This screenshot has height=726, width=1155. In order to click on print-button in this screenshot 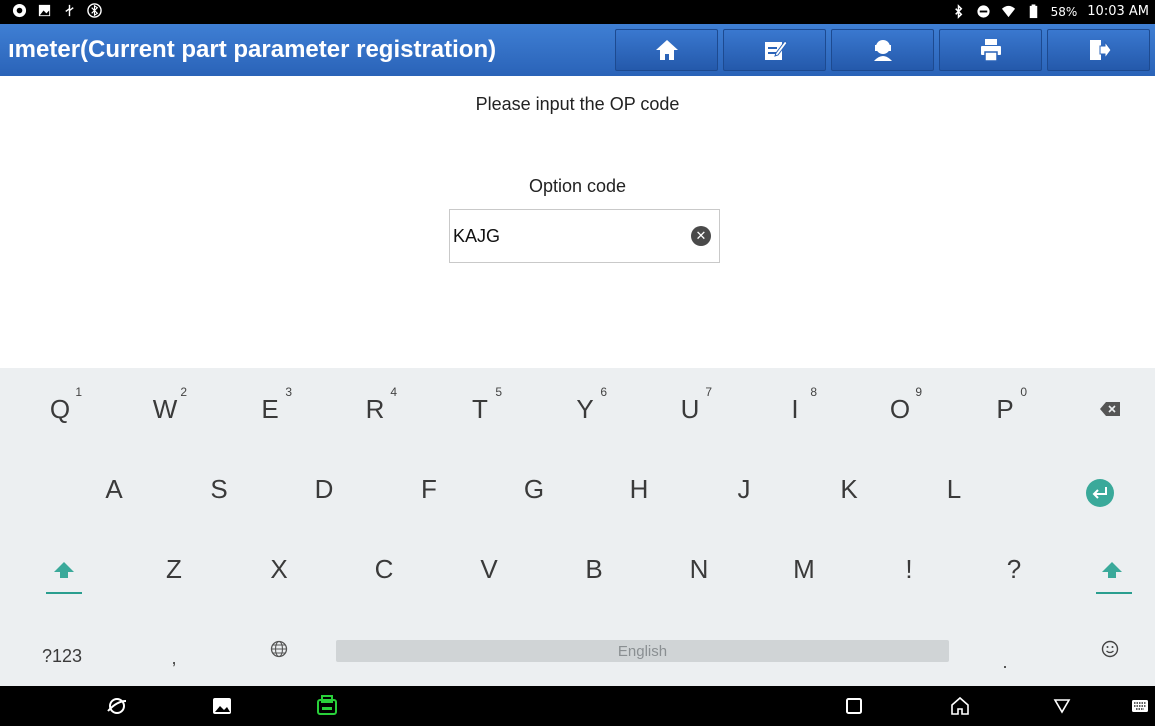, I will do `click(990, 50)`.